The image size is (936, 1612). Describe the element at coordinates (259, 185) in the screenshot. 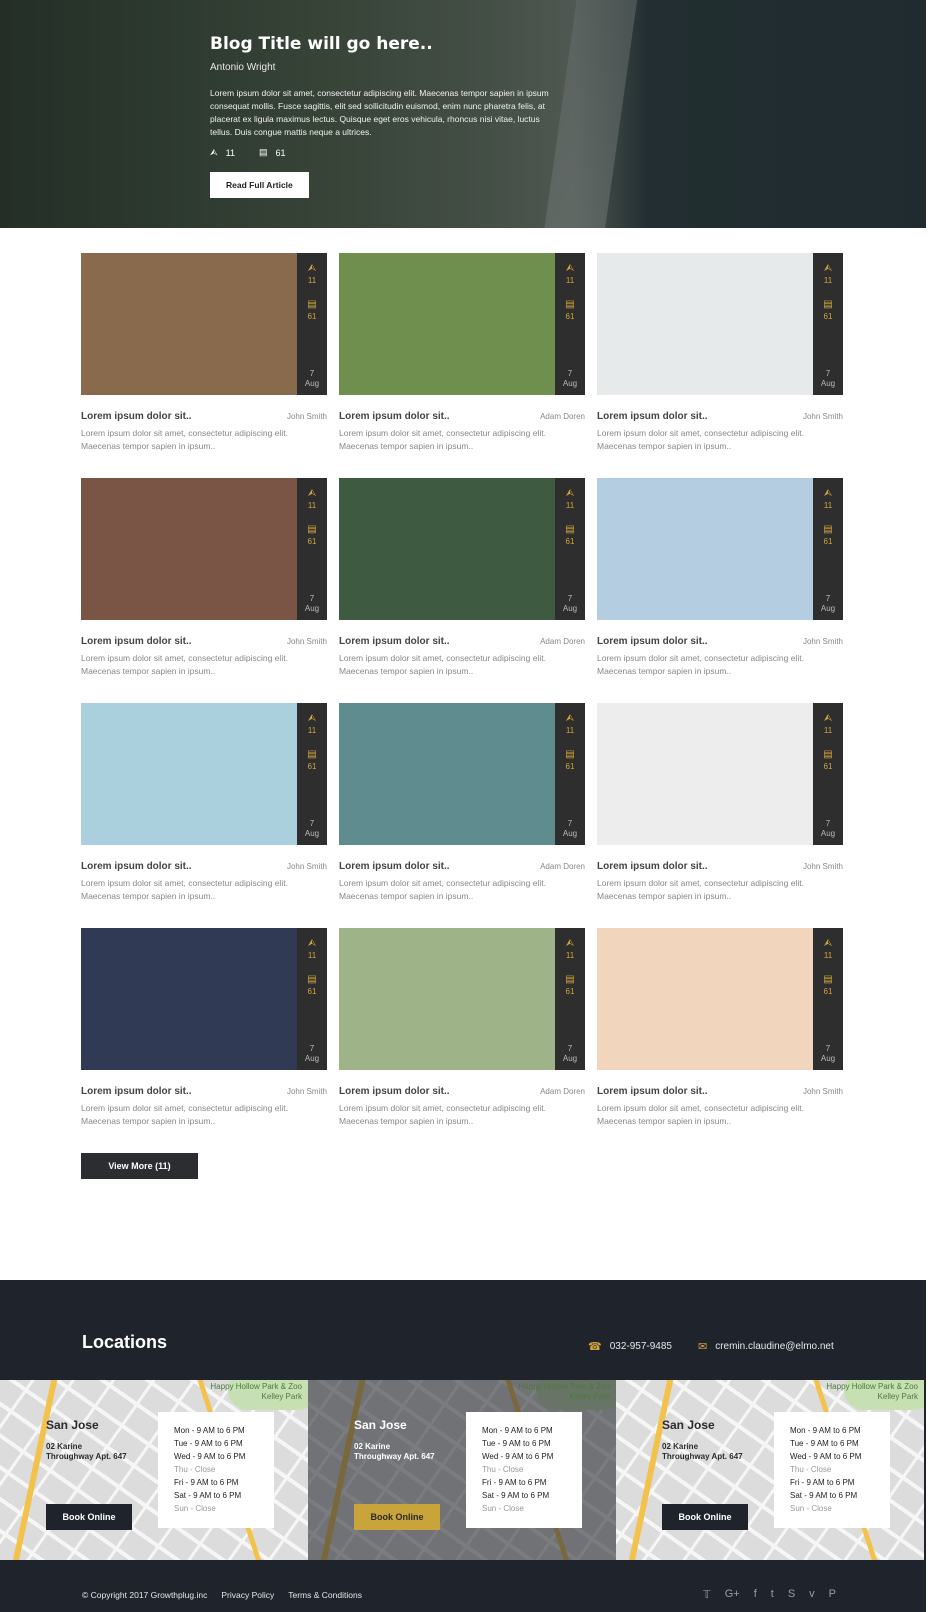

I see `read-full-article-button: Read Full Article` at that location.